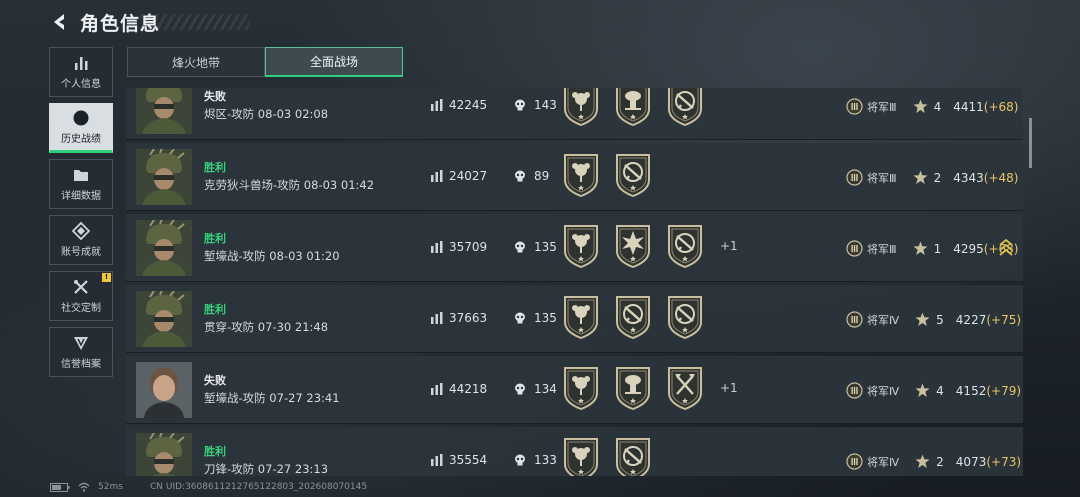 This screenshot has height=497, width=1080. I want to click on rank-info: 将军Ⅳ 2 4073(+73), so click(933, 461).